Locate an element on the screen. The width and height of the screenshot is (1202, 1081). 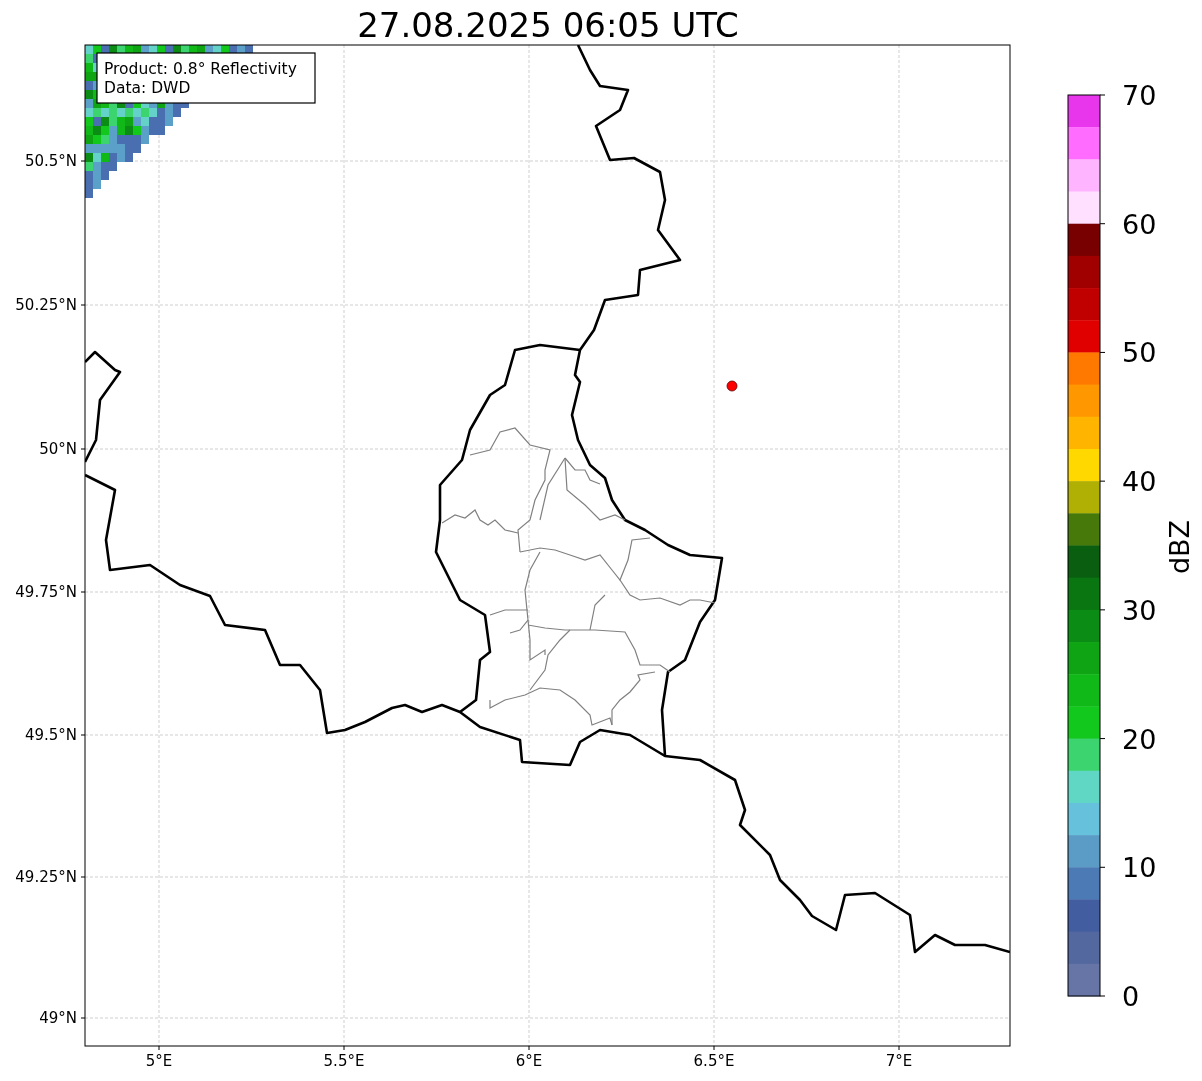
colorbar-tick-label: 70 is located at coordinates (1139, 95).